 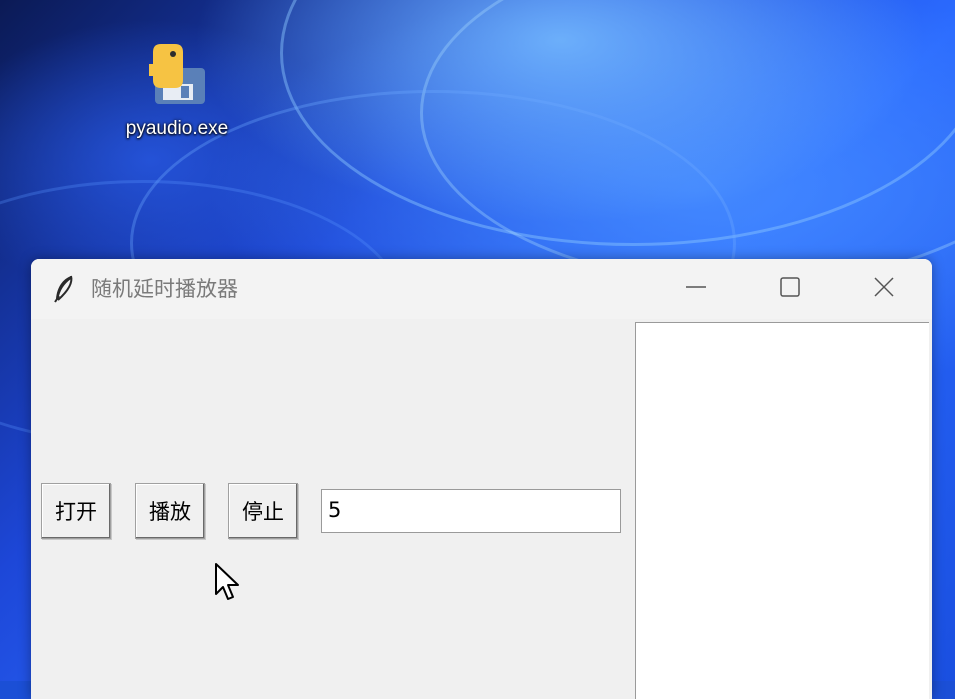 I want to click on close-button, so click(x=884, y=289).